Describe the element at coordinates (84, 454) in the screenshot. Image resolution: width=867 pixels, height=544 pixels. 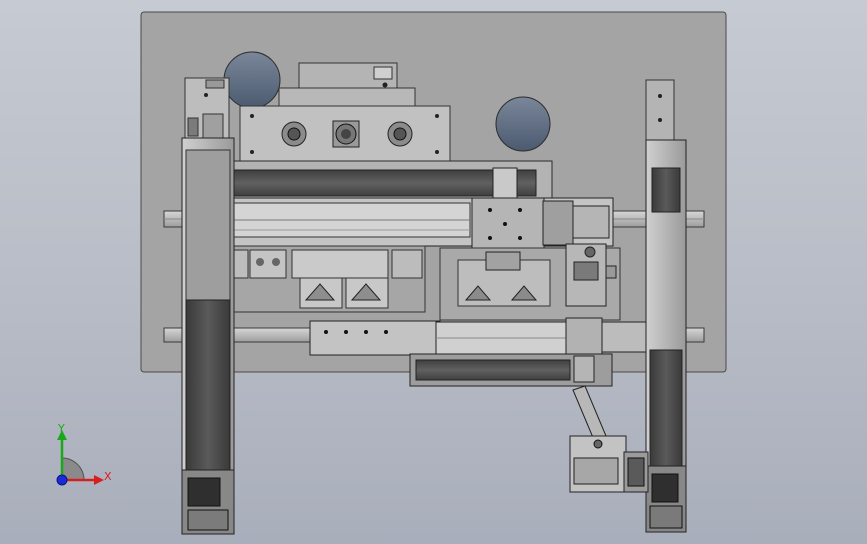
I see `coordinate-triad: Y X` at that location.